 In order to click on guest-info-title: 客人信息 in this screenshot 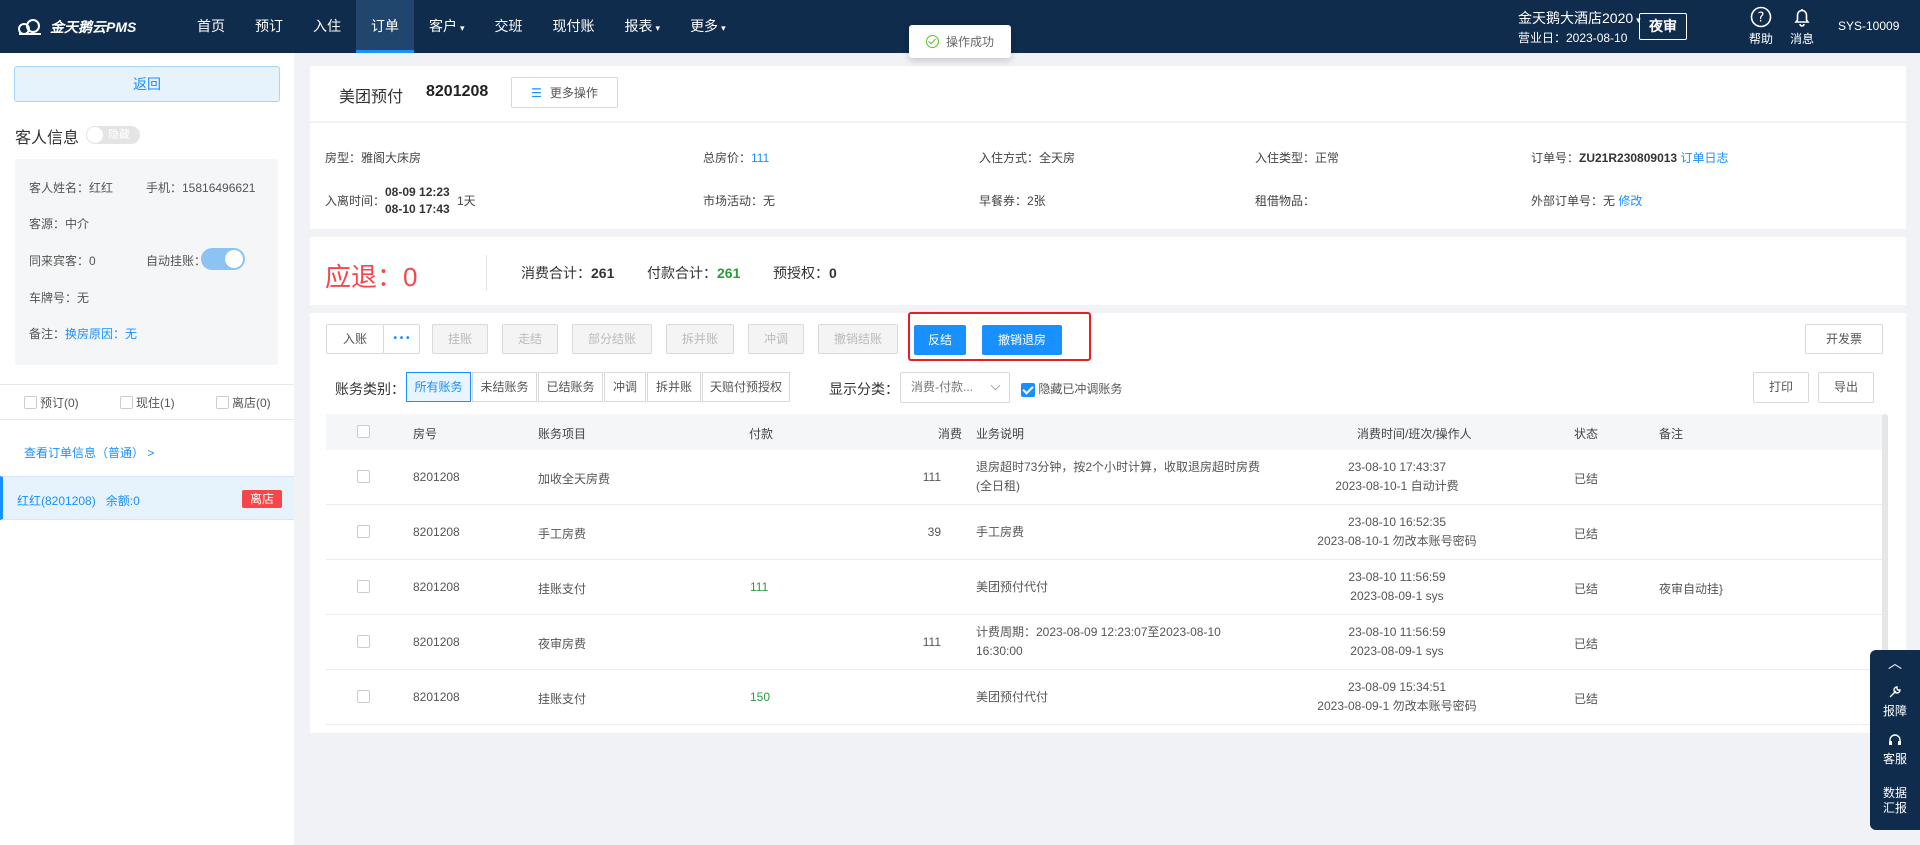, I will do `click(47, 138)`.